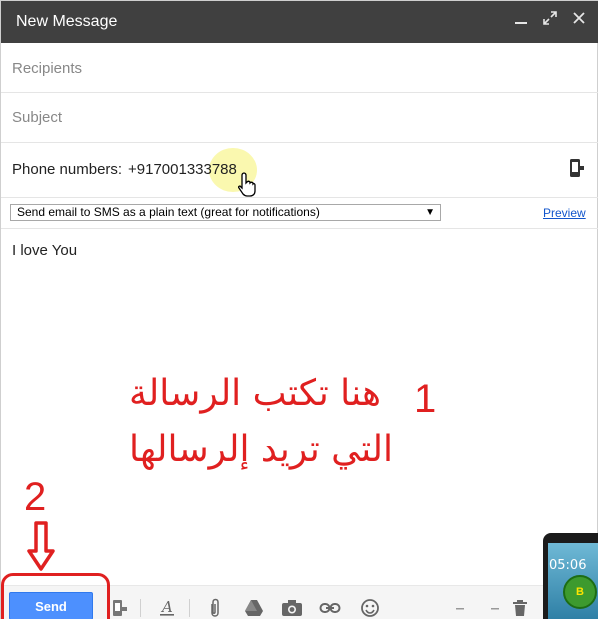 This screenshot has width=598, height=619. I want to click on camera-icon, so click(292, 608).